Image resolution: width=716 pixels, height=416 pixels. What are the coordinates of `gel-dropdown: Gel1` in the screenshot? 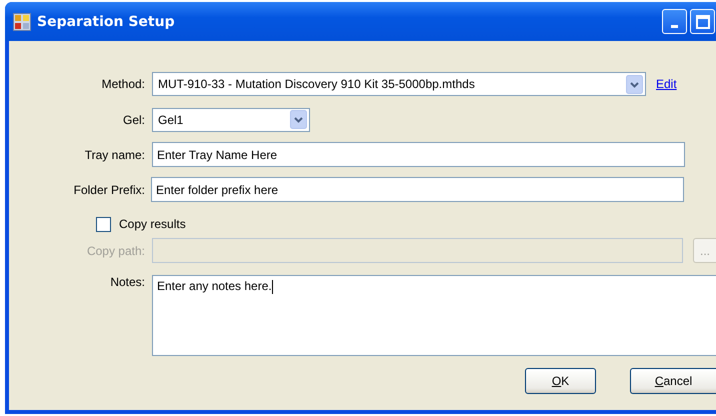 It's located at (231, 120).